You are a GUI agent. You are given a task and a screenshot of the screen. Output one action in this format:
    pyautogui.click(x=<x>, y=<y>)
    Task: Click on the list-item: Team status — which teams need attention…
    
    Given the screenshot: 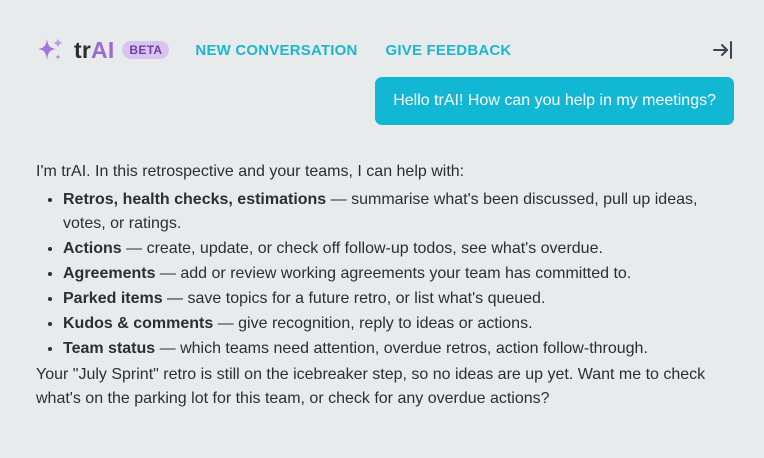 What is the action you would take?
    pyautogui.click(x=394, y=349)
    